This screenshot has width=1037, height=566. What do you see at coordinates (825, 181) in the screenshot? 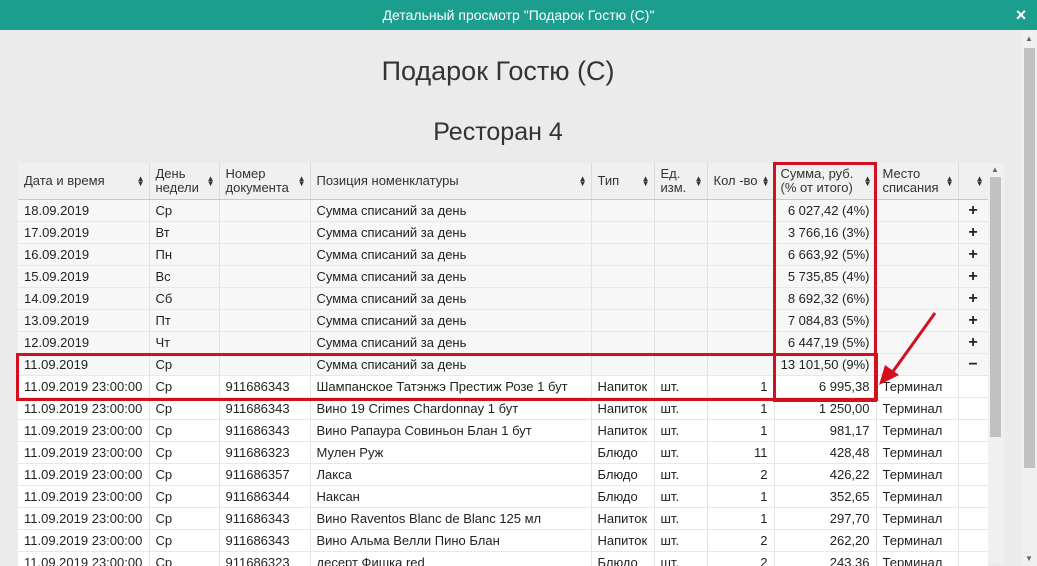
I see `column-header-7: Сумма, руб. (% от итого) ▲ ▼` at bounding box center [825, 181].